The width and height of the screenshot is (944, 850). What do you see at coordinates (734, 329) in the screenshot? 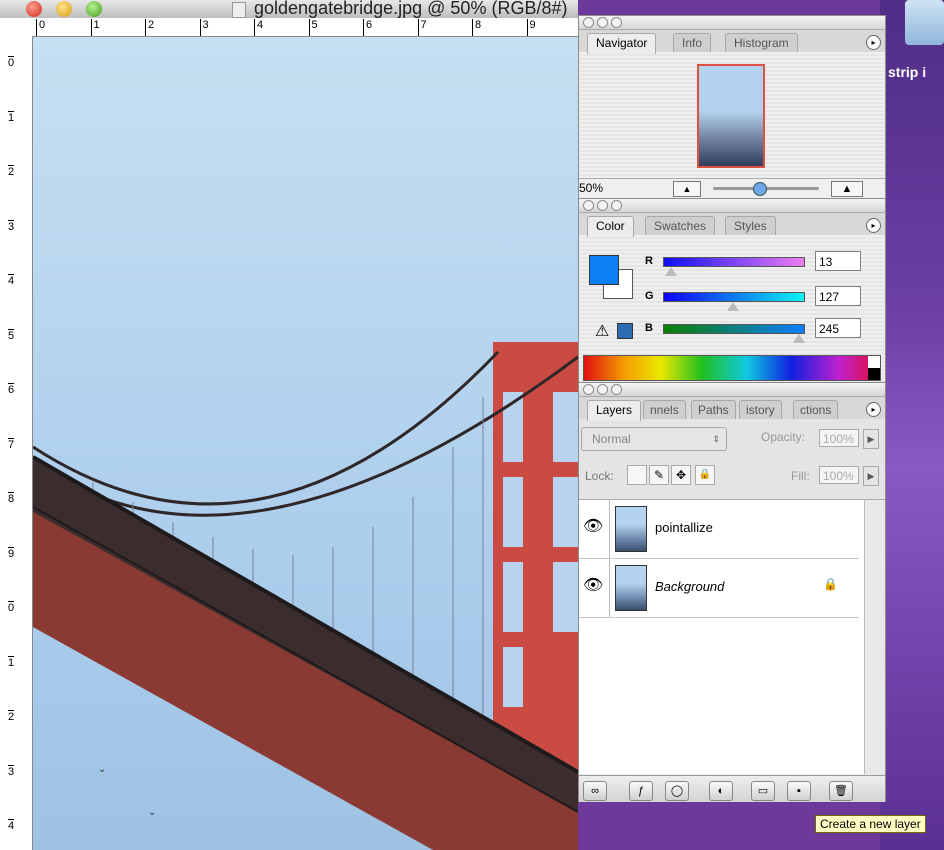
I see `b-slider` at bounding box center [734, 329].